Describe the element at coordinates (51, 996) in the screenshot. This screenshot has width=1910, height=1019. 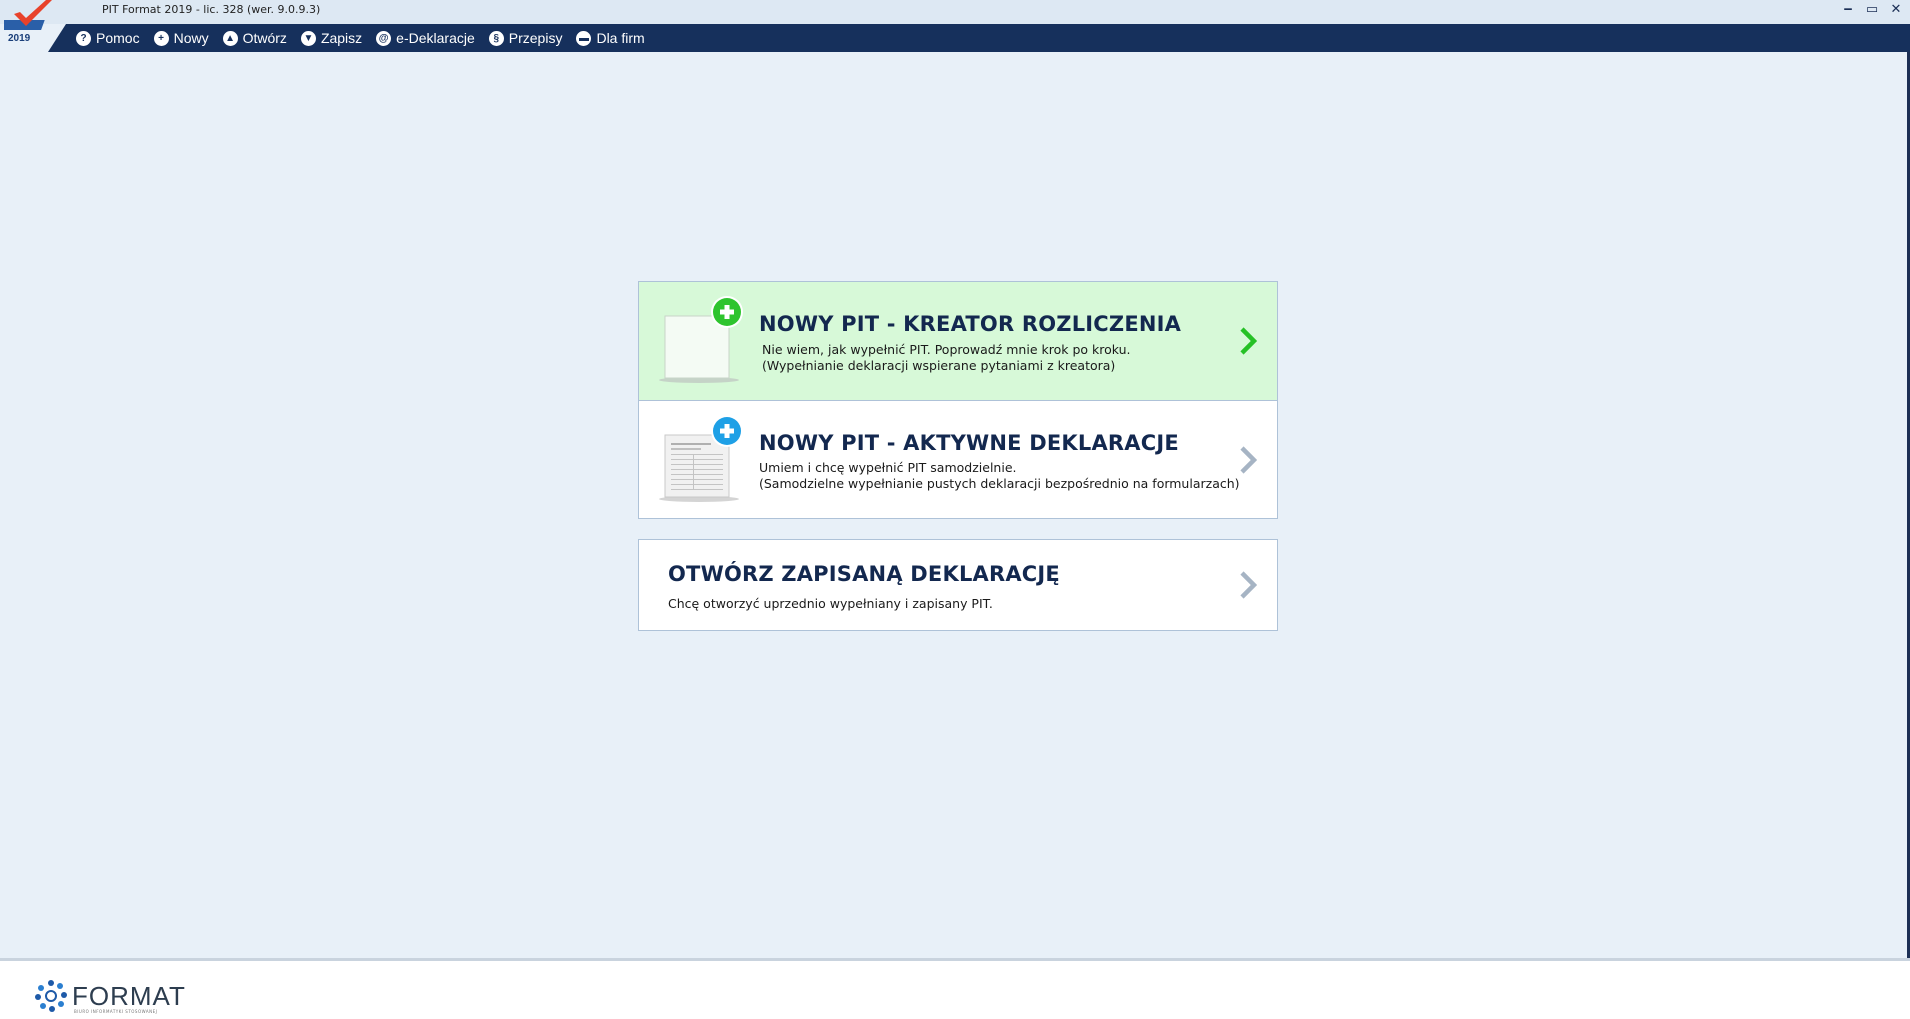
I see `format-logo-icon` at that location.